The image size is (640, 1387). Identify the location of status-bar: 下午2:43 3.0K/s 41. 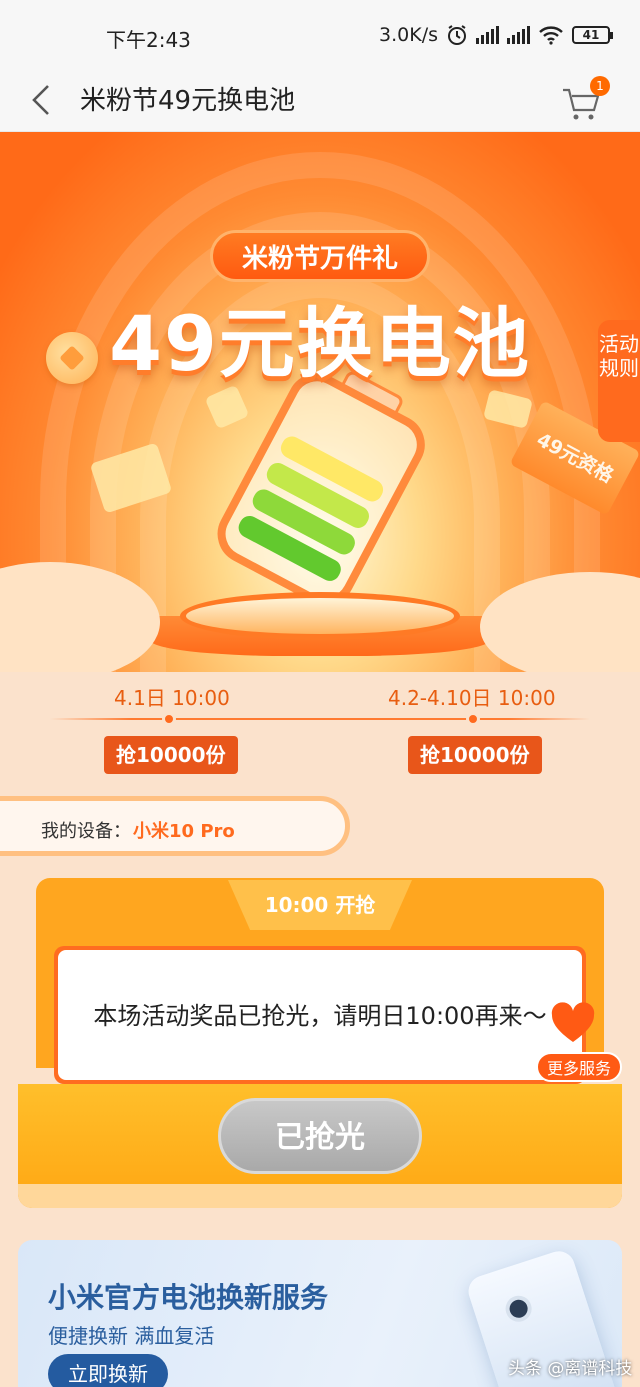
(320, 35).